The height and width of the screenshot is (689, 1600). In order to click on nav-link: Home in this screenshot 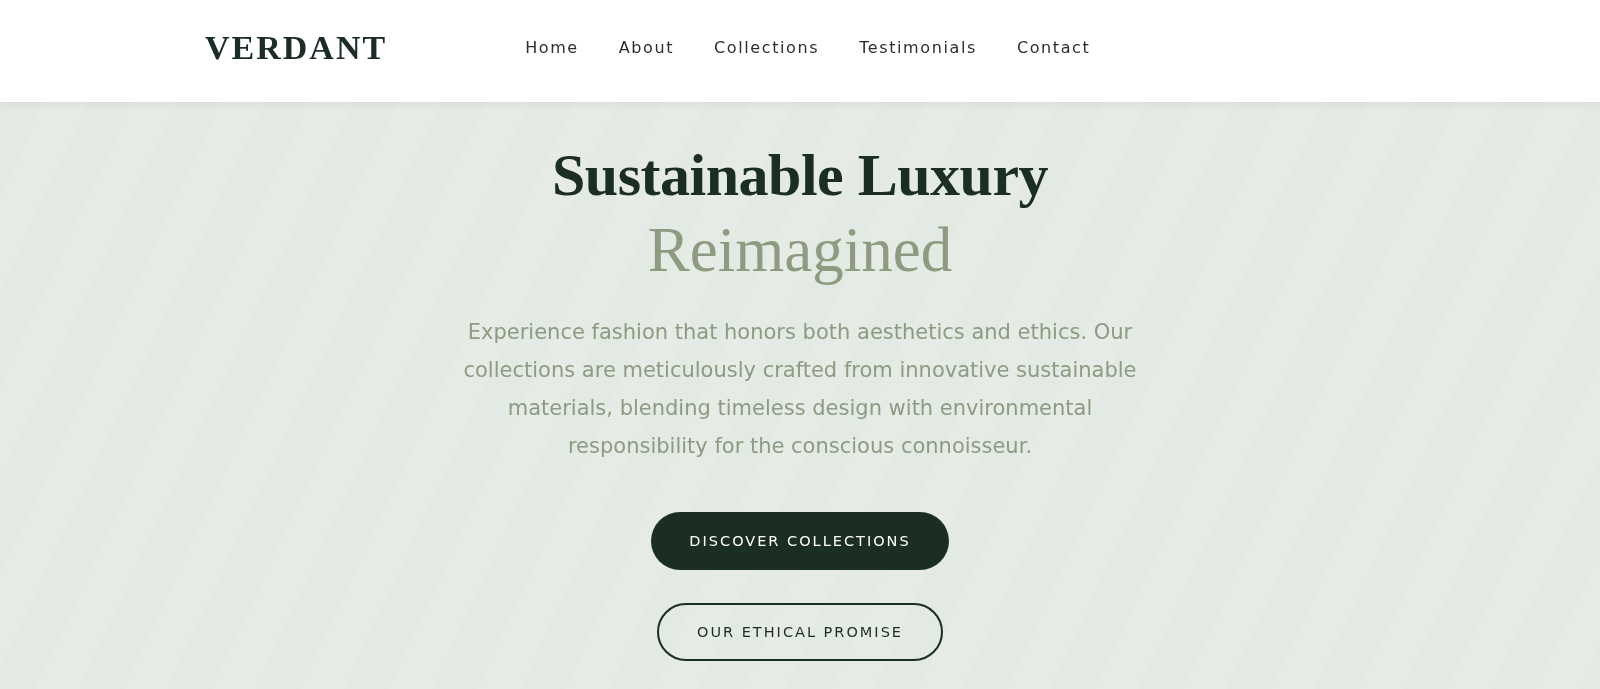, I will do `click(552, 47)`.